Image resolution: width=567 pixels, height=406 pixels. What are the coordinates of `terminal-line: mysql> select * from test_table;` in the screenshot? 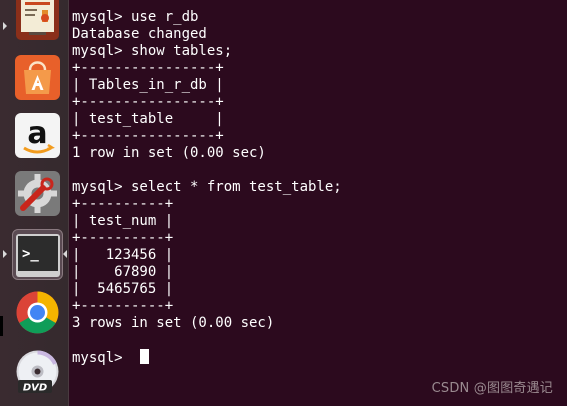 It's located at (207, 187).